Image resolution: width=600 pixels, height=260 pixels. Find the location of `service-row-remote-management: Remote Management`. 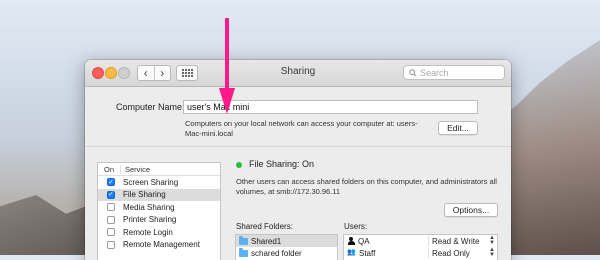

service-row-remote-management: Remote Management is located at coordinates (159, 245).